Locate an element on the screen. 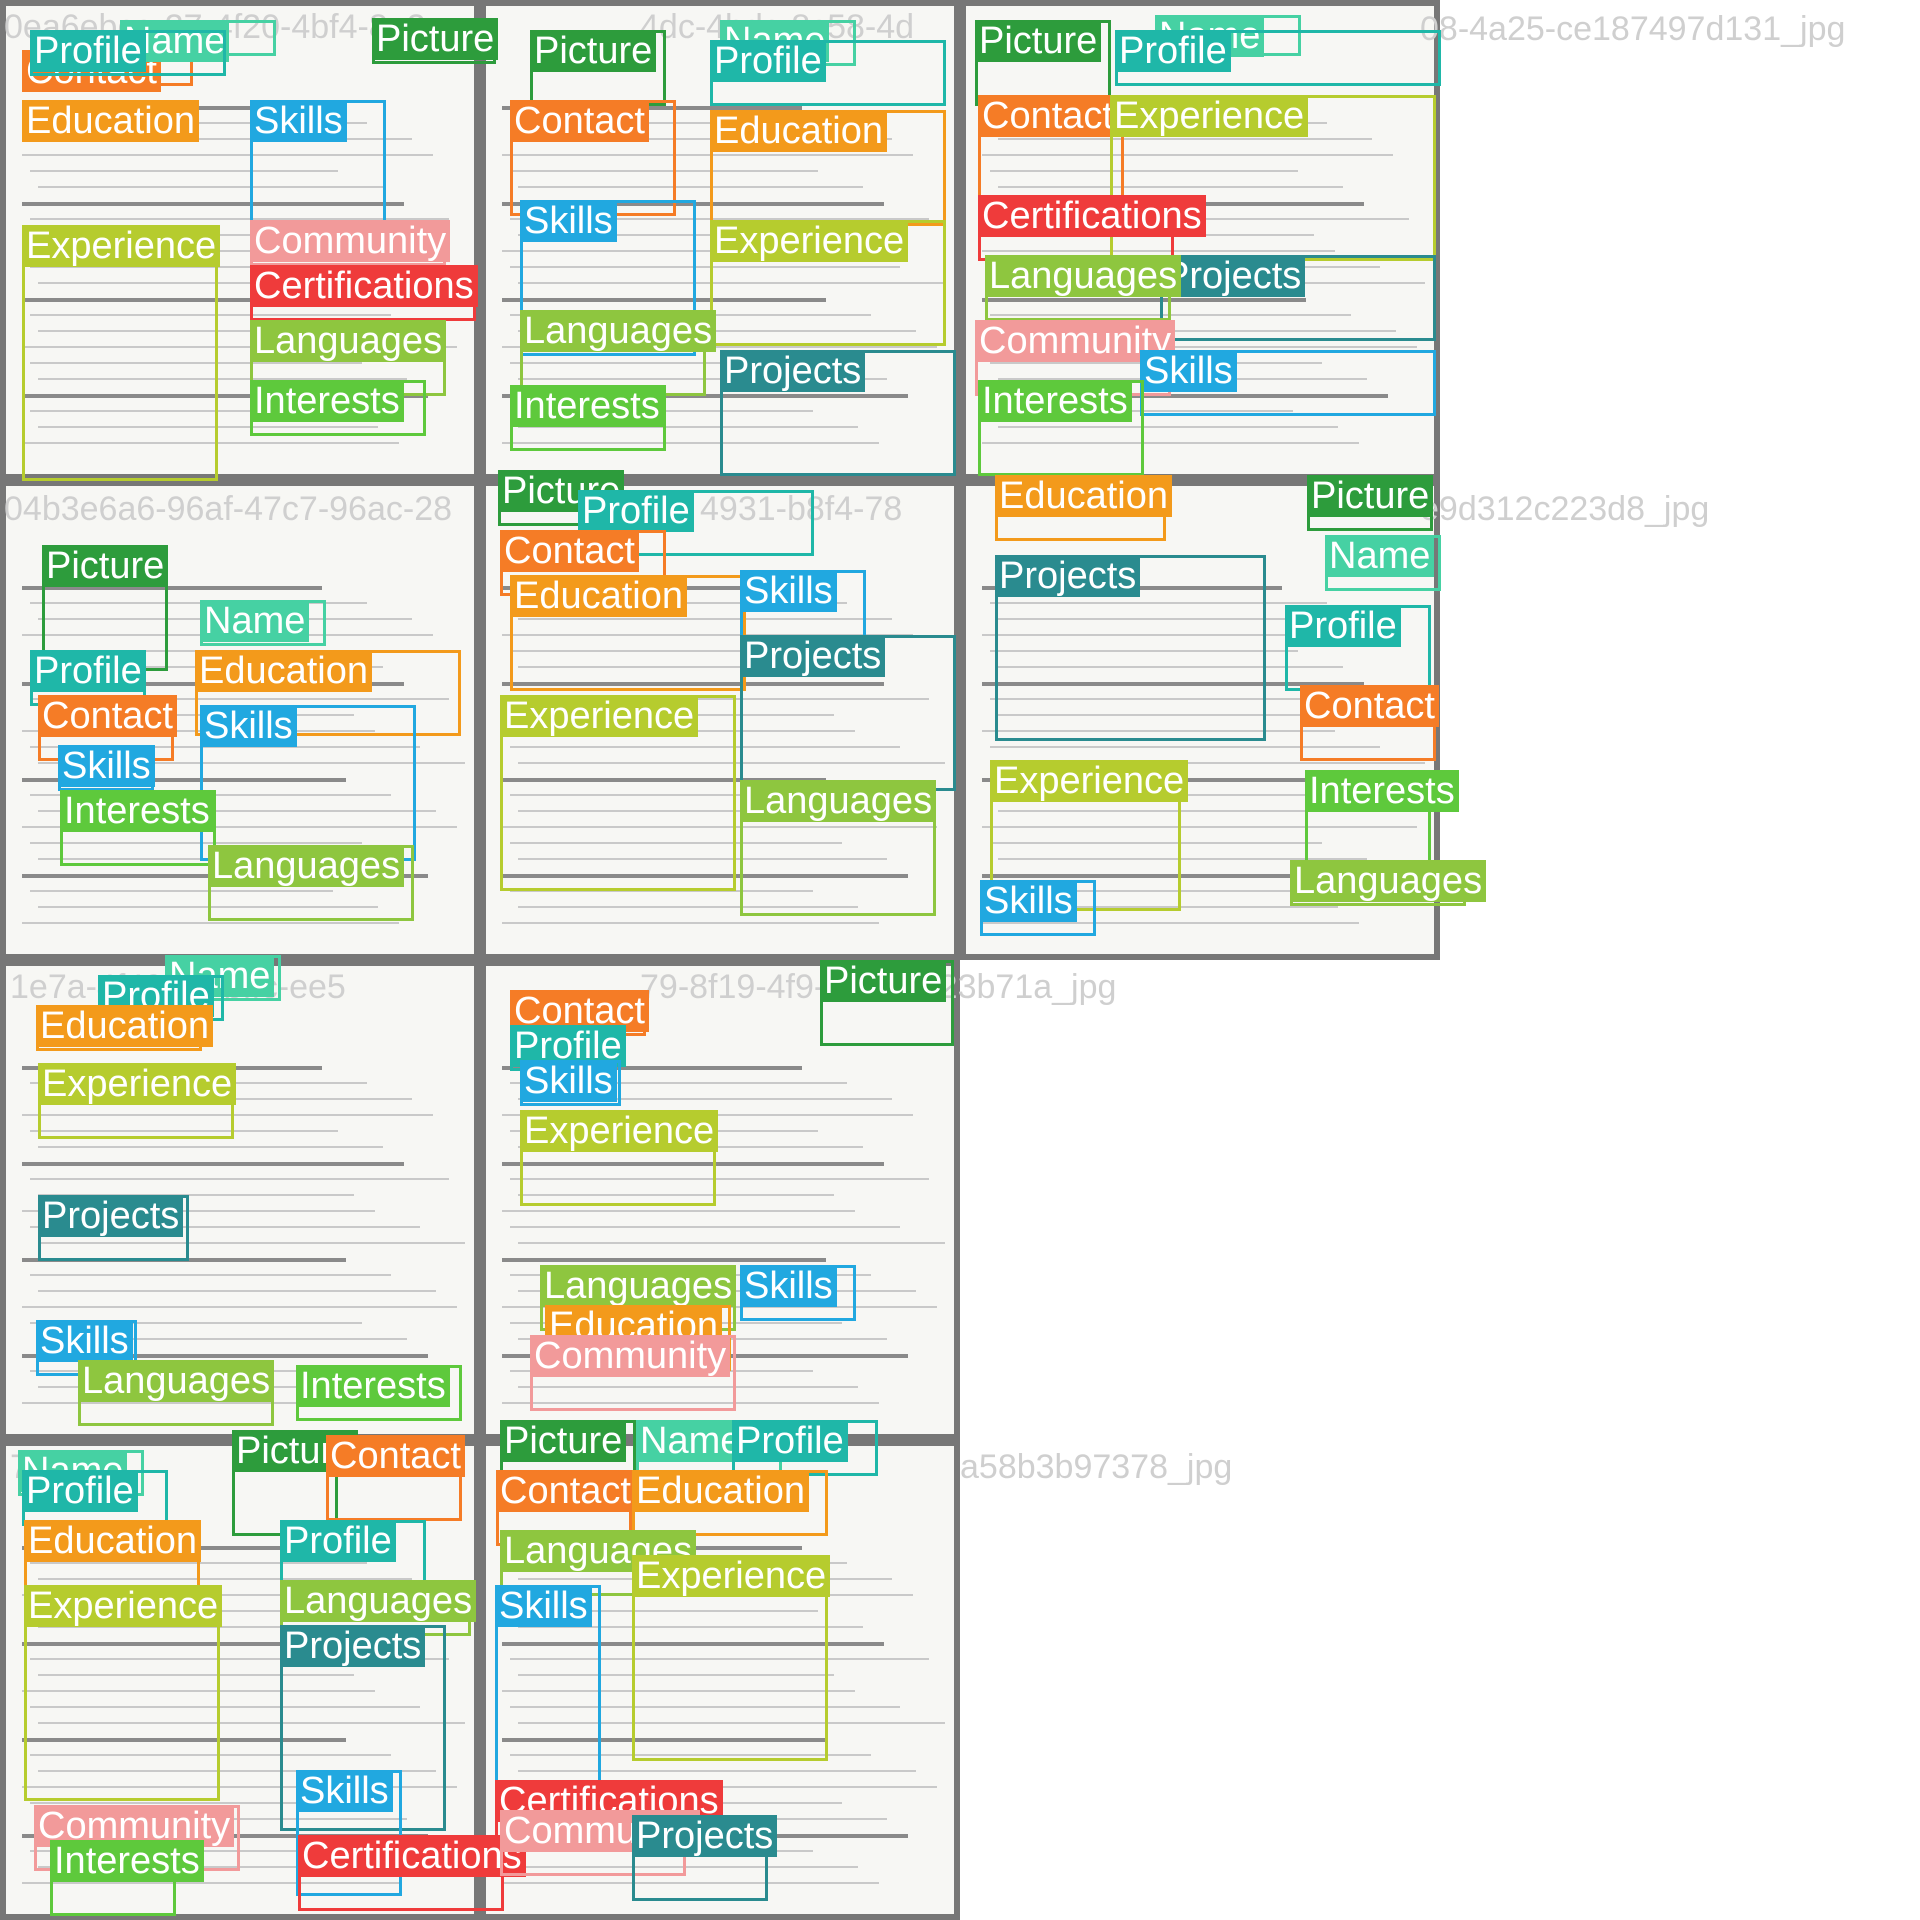 This screenshot has width=1920, height=1920. annotation-label: Community is located at coordinates (630, 1356).